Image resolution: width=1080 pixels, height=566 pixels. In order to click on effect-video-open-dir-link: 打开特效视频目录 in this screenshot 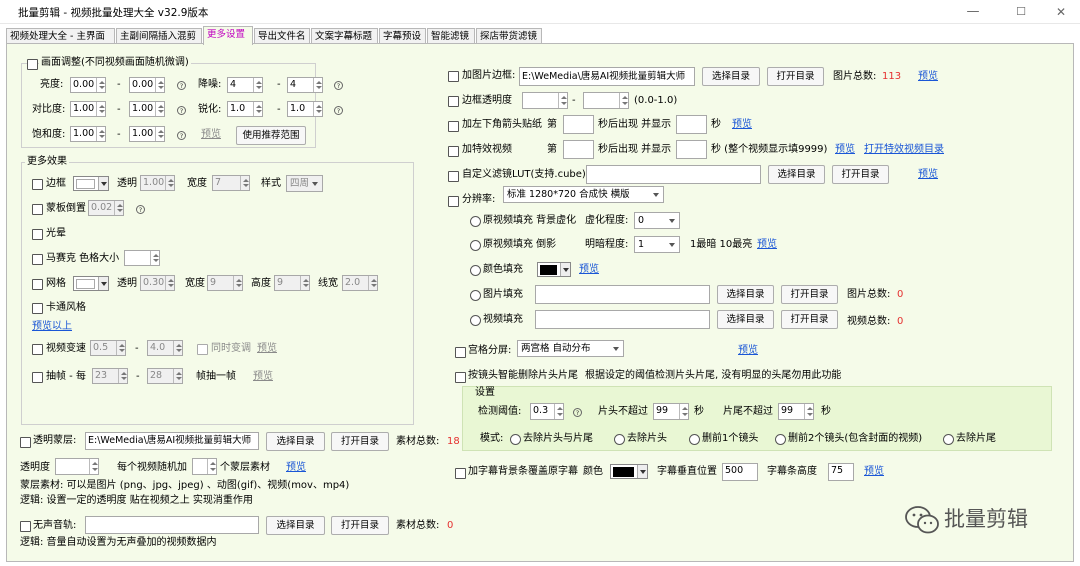, I will do `click(904, 150)`.